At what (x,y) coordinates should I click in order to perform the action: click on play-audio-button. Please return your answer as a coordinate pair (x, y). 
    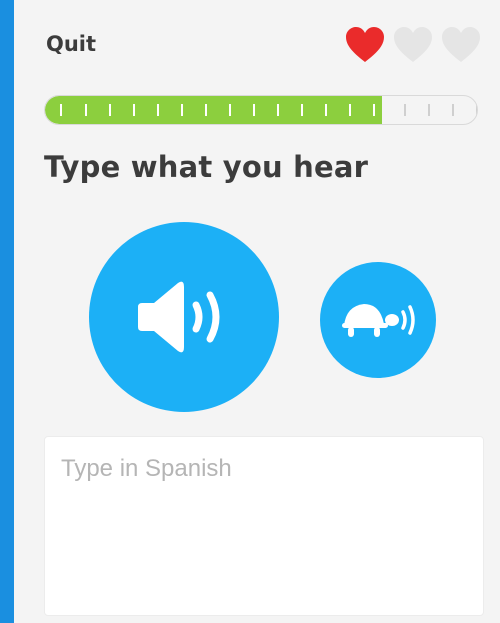
    Looking at the image, I should click on (184, 317).